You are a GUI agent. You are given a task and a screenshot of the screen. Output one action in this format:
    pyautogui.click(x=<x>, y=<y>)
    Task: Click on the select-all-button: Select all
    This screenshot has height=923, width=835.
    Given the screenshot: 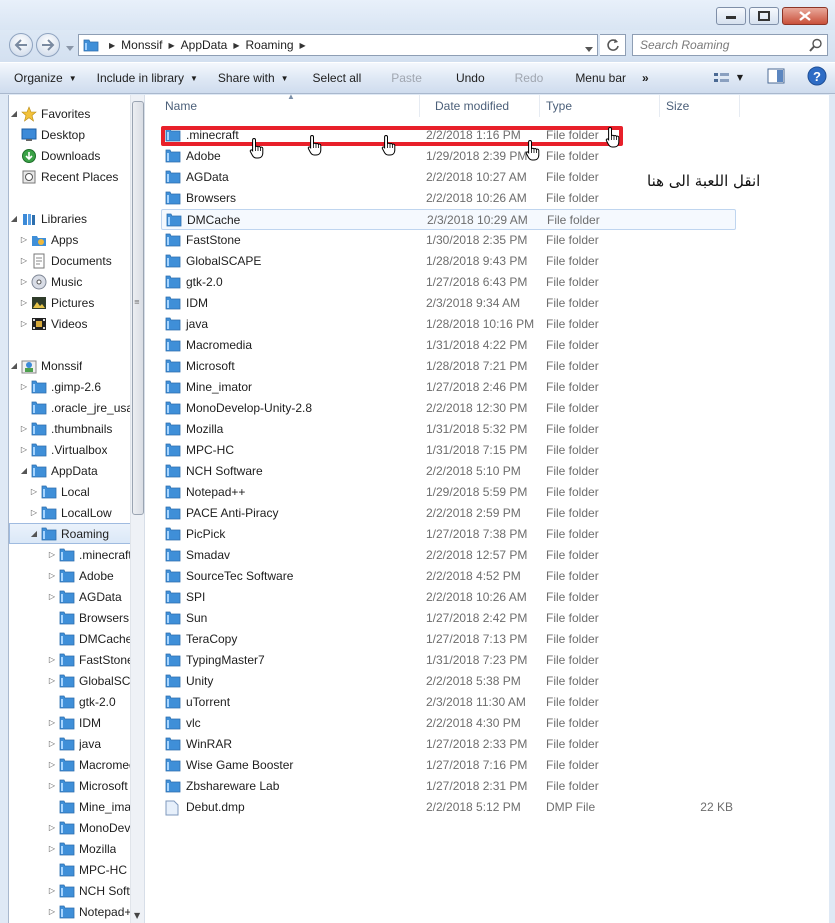 What is the action you would take?
    pyautogui.click(x=335, y=78)
    